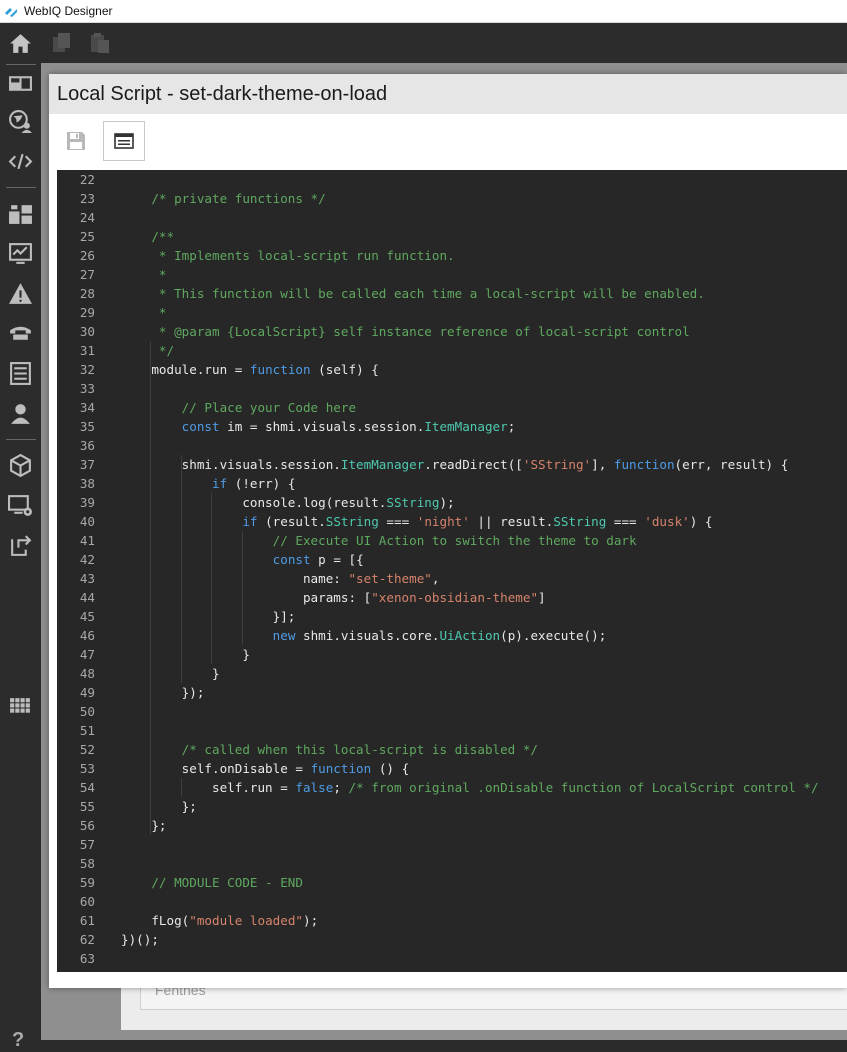 The width and height of the screenshot is (847, 1052). Describe the element at coordinates (20, 121) in the screenshot. I see `globe-user-icon` at that location.